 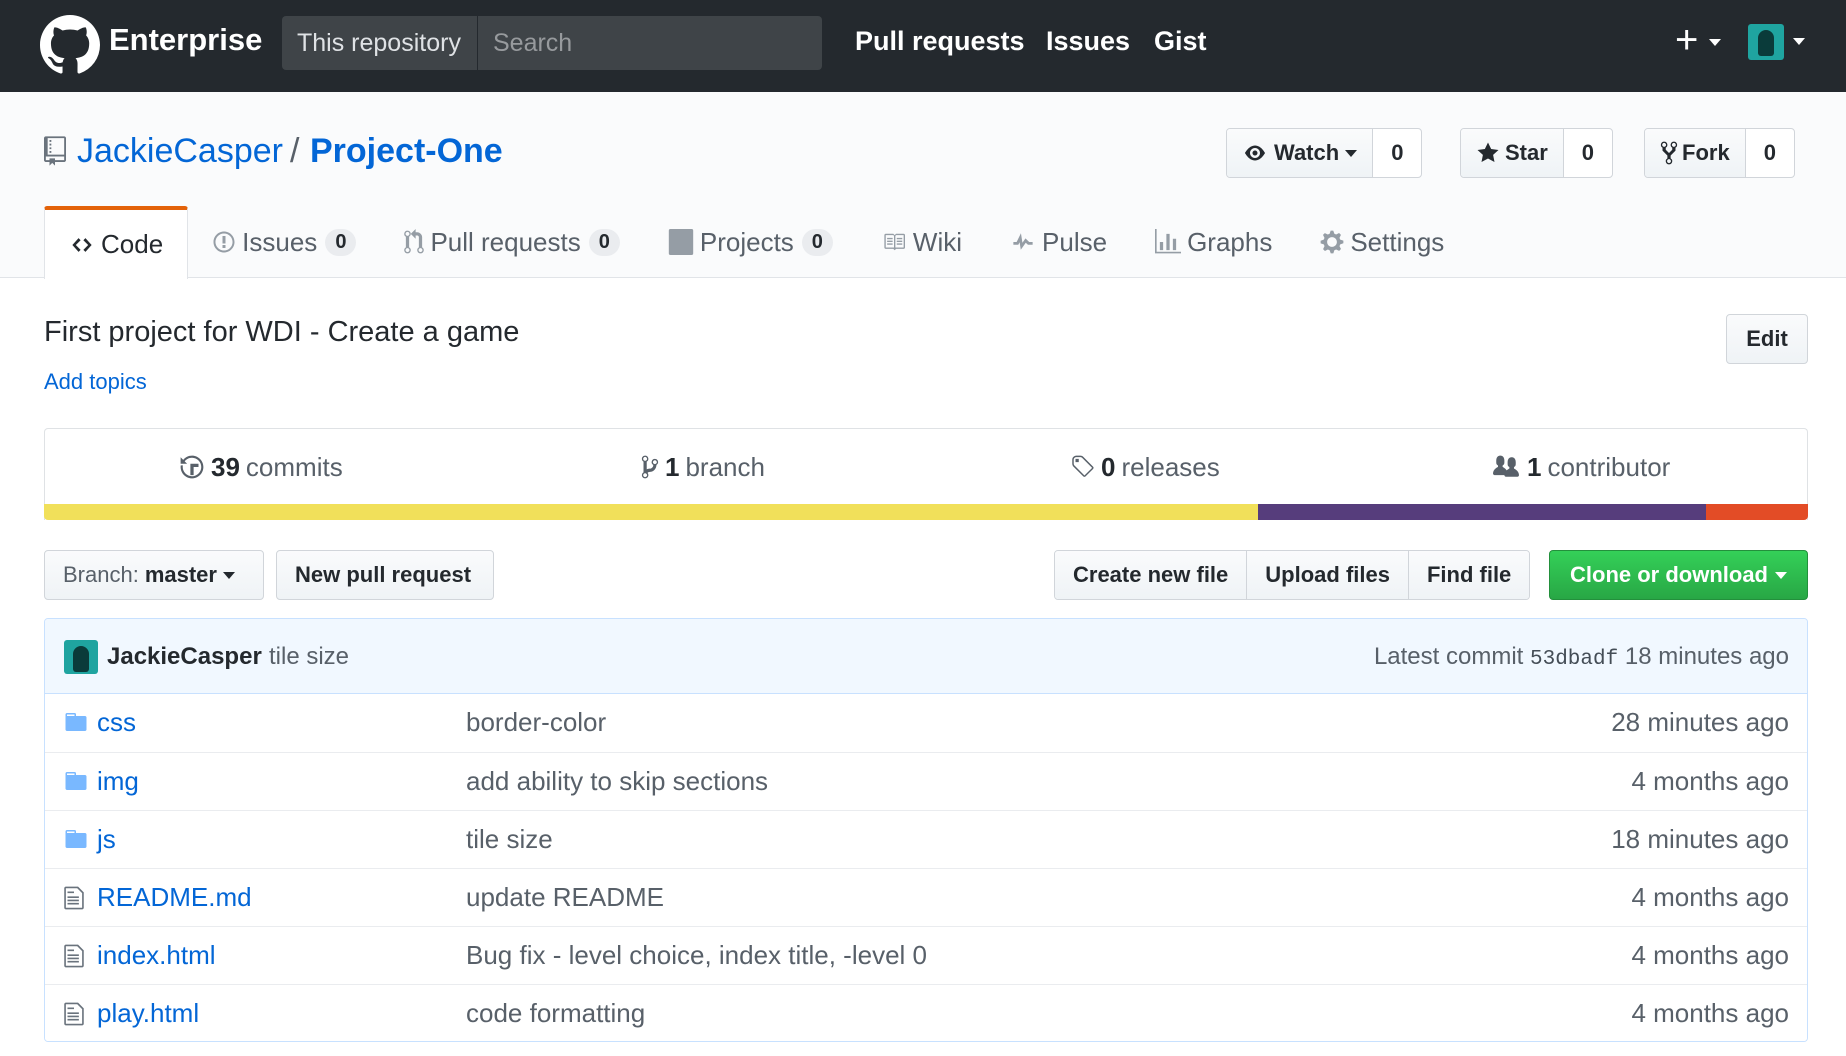 I want to click on create-new-menu: +, so click(x=1698, y=40).